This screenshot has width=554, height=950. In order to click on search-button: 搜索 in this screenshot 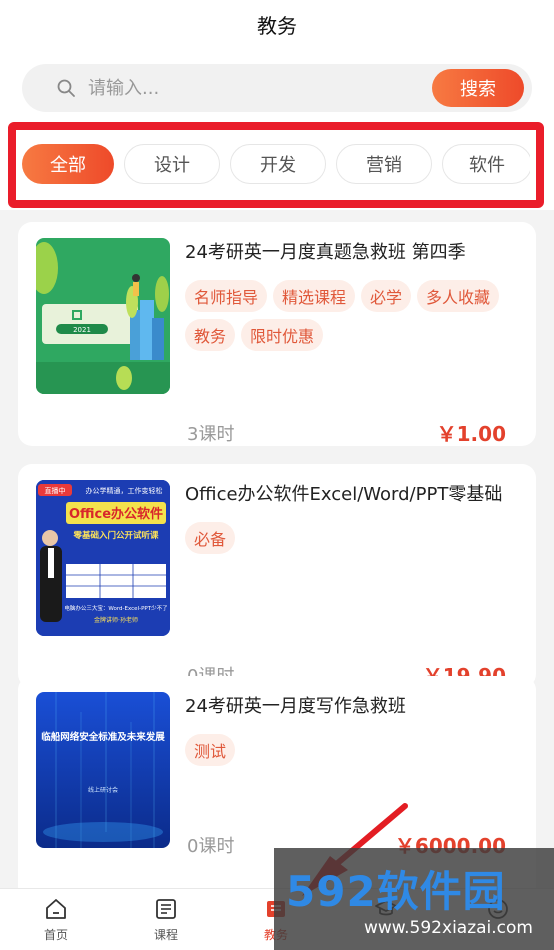, I will do `click(478, 88)`.